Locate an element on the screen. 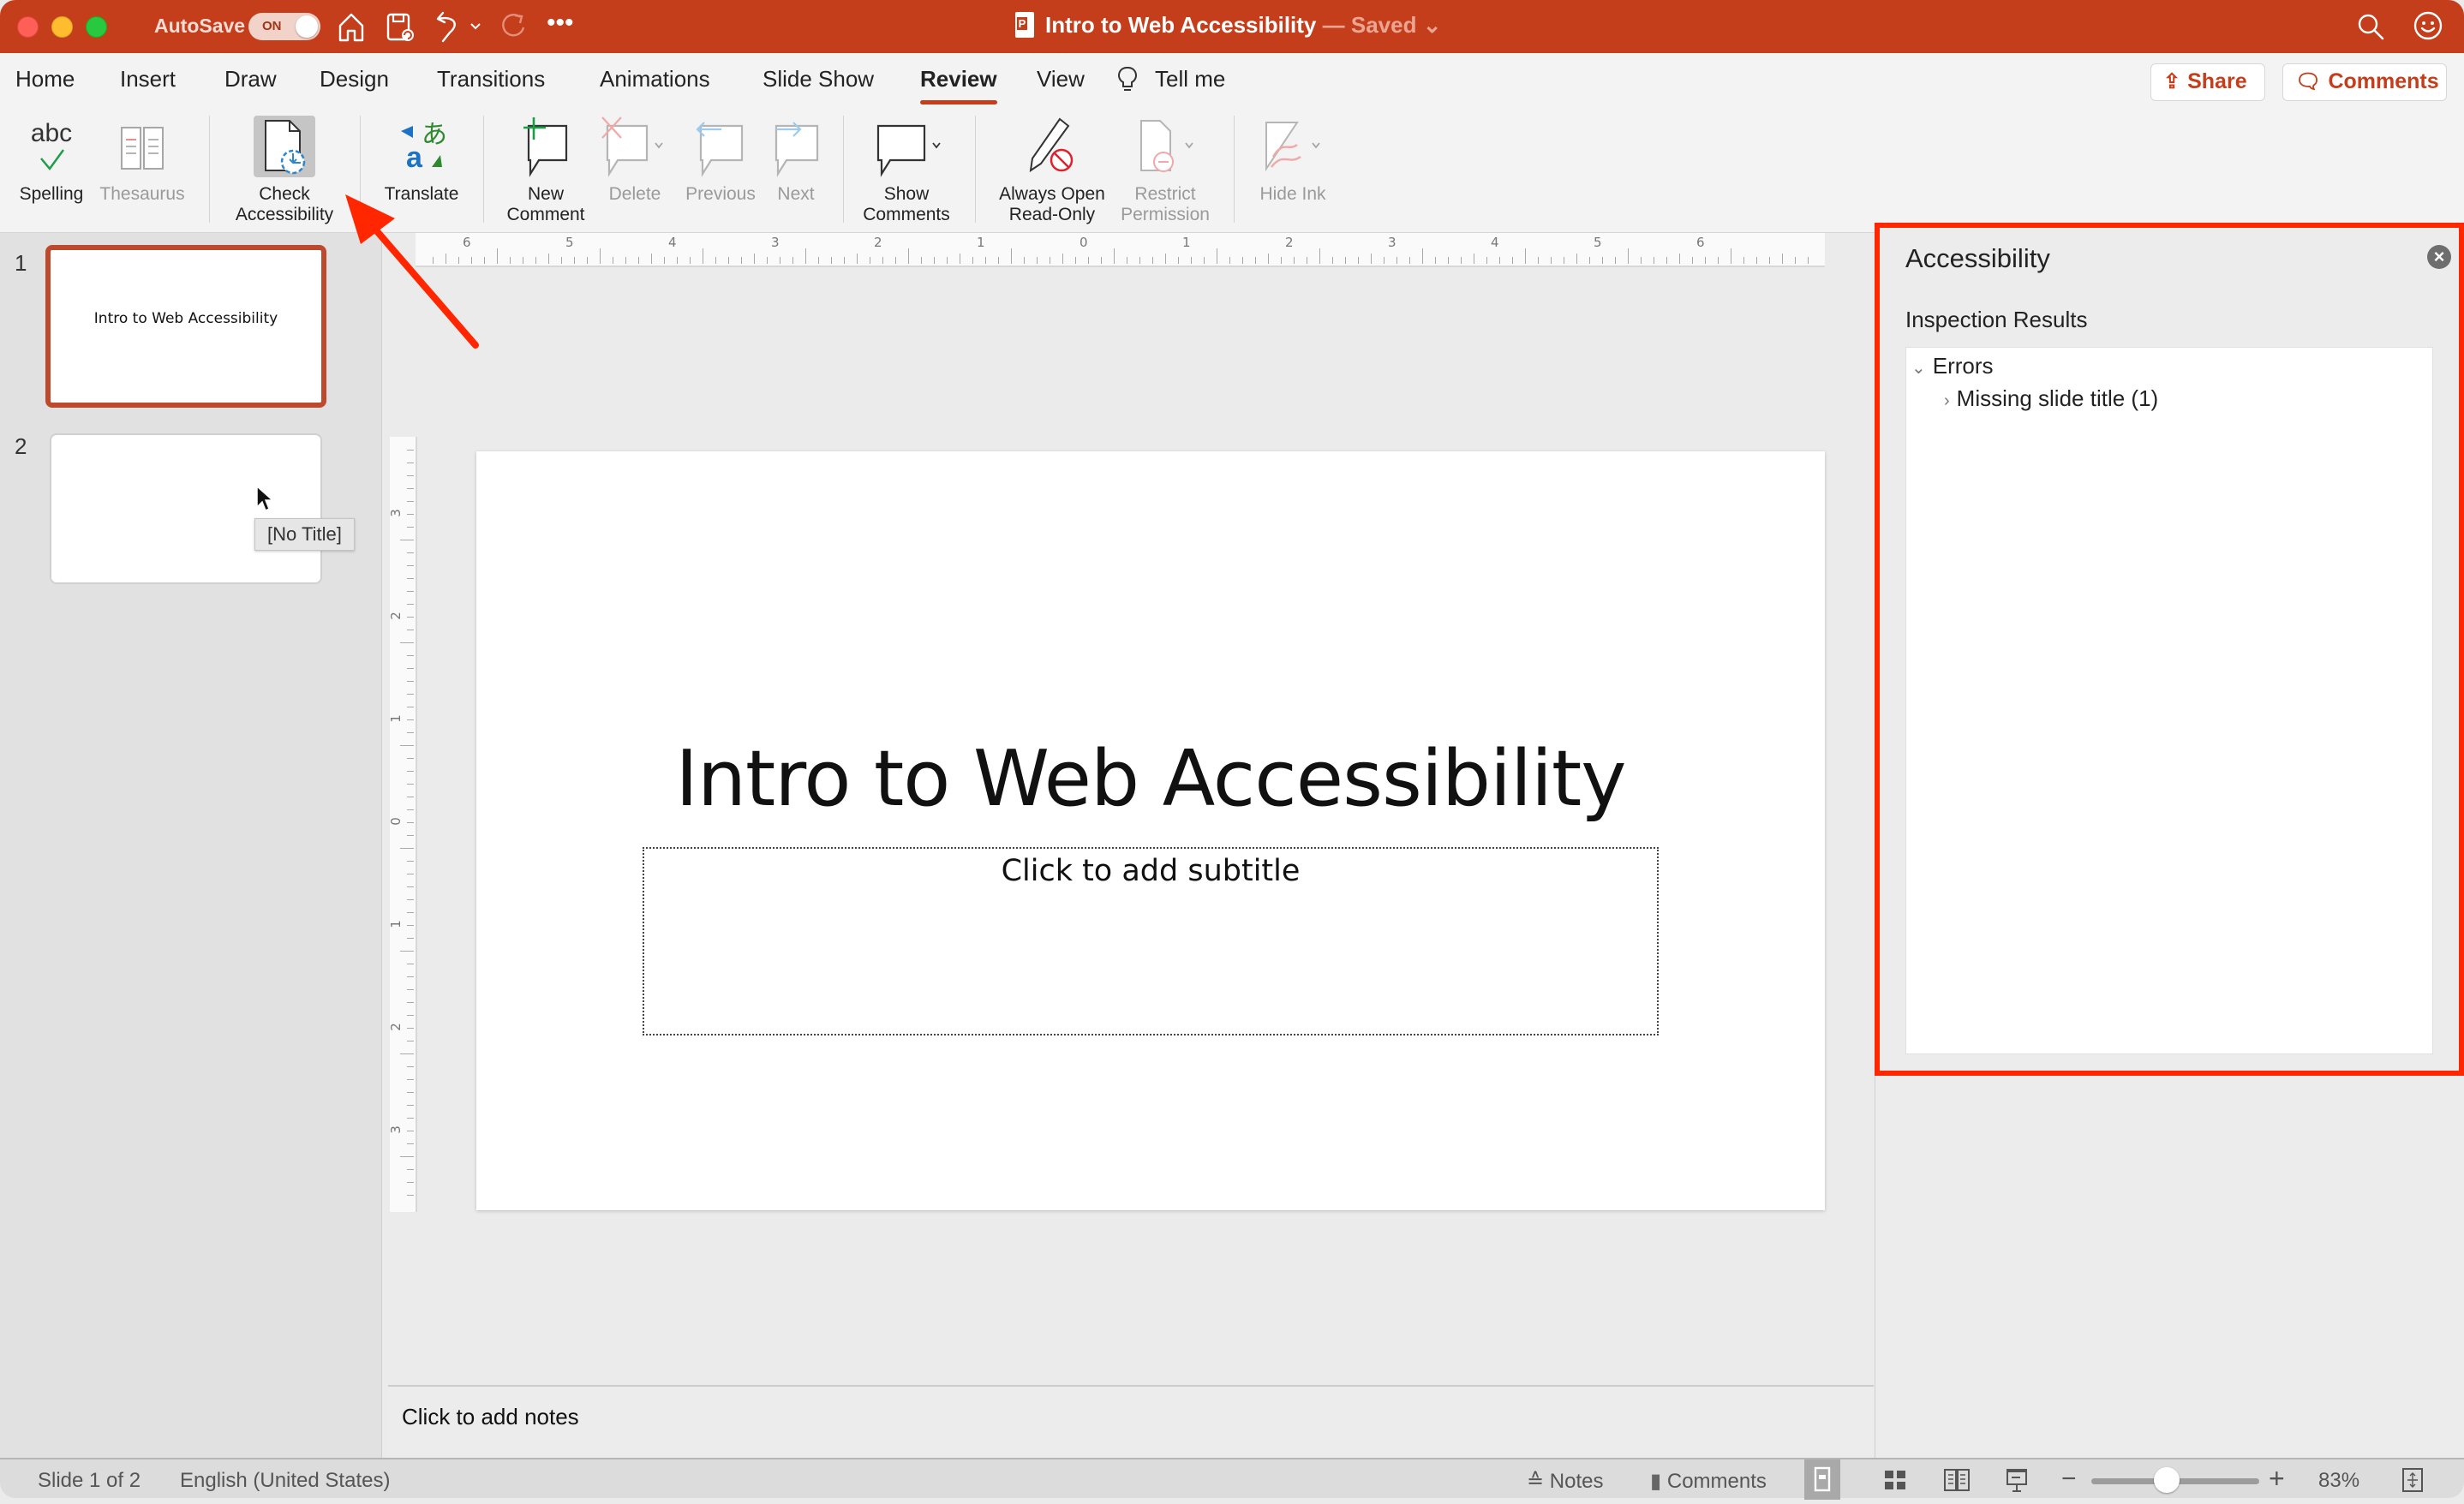 The width and height of the screenshot is (2464, 1504). check-accessibility-button: Check Accessibility is located at coordinates (284, 169).